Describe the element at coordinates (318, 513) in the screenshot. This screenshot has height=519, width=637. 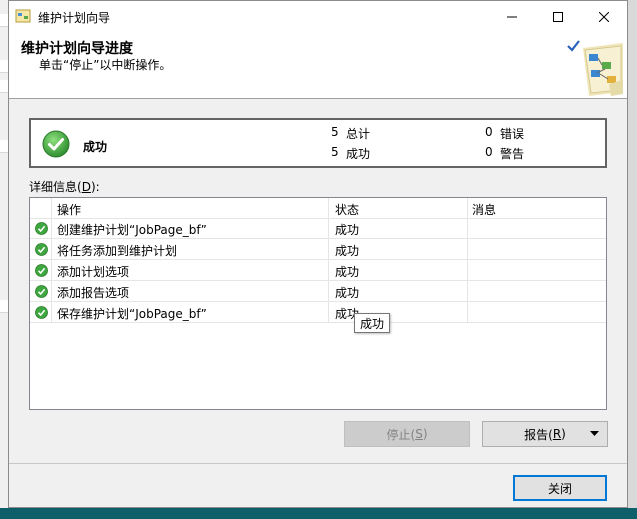
I see `desktop-background` at that location.